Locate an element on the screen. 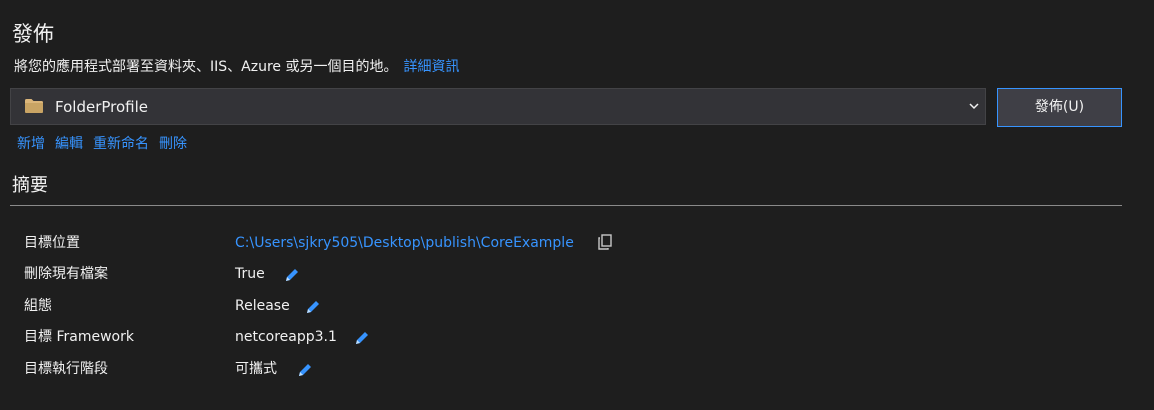 The image size is (1154, 410). profile-dropdown: FolderProfile is located at coordinates (498, 106).